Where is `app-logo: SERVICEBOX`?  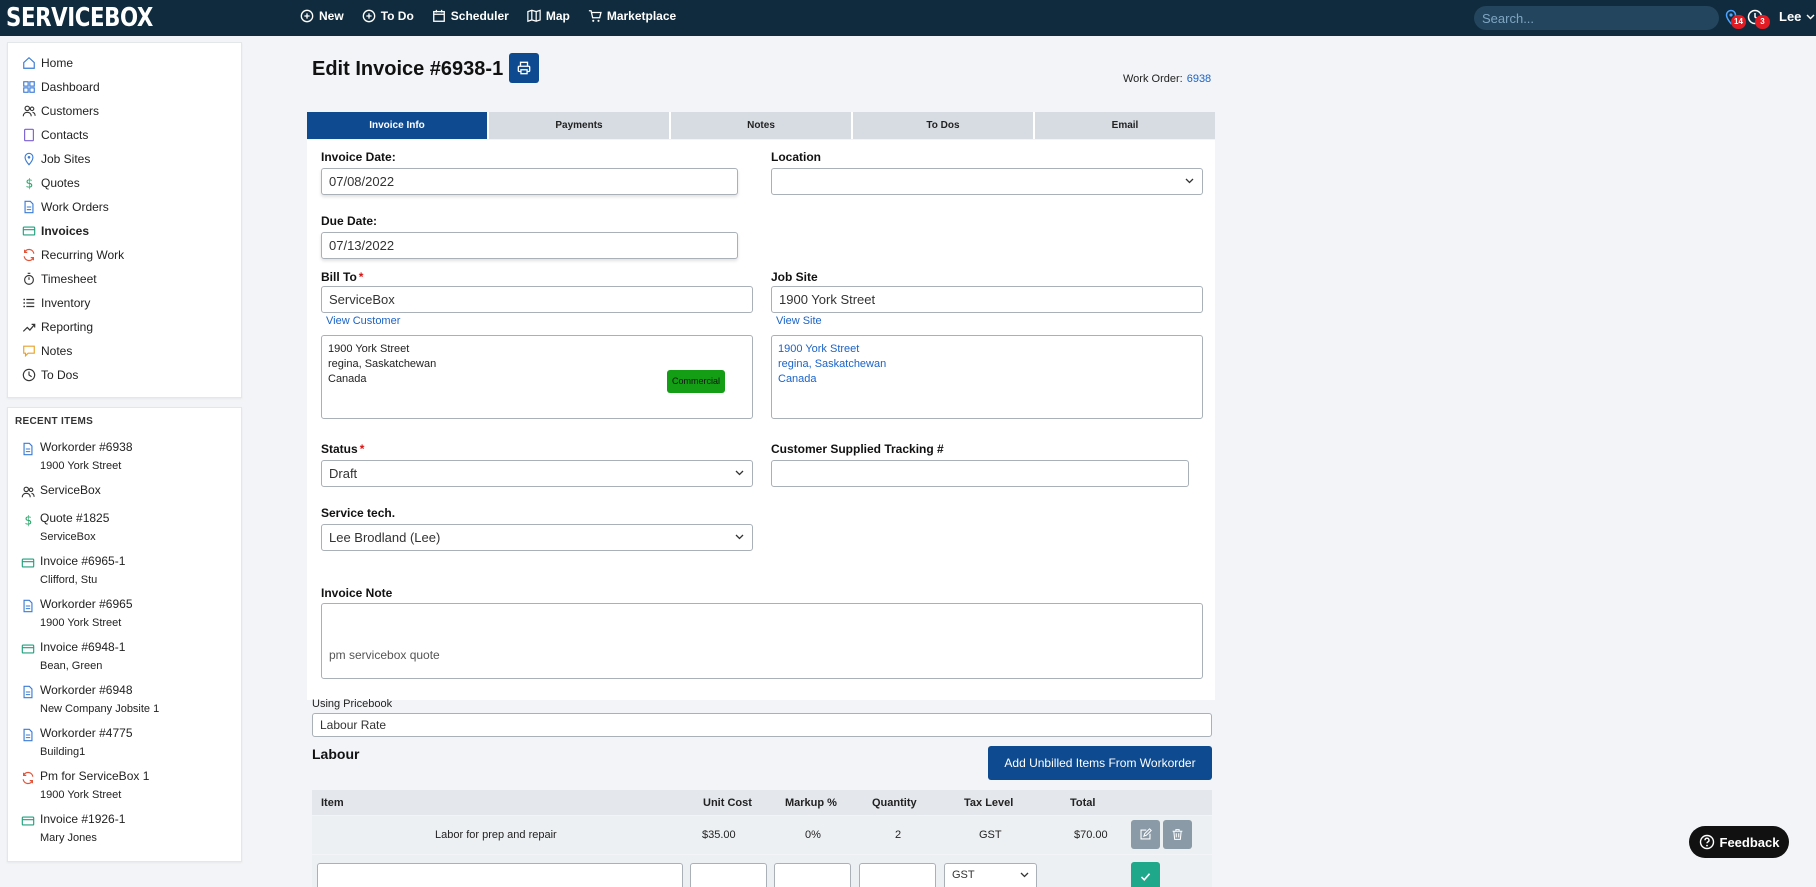
app-logo: SERVICEBOX is located at coordinates (79, 18).